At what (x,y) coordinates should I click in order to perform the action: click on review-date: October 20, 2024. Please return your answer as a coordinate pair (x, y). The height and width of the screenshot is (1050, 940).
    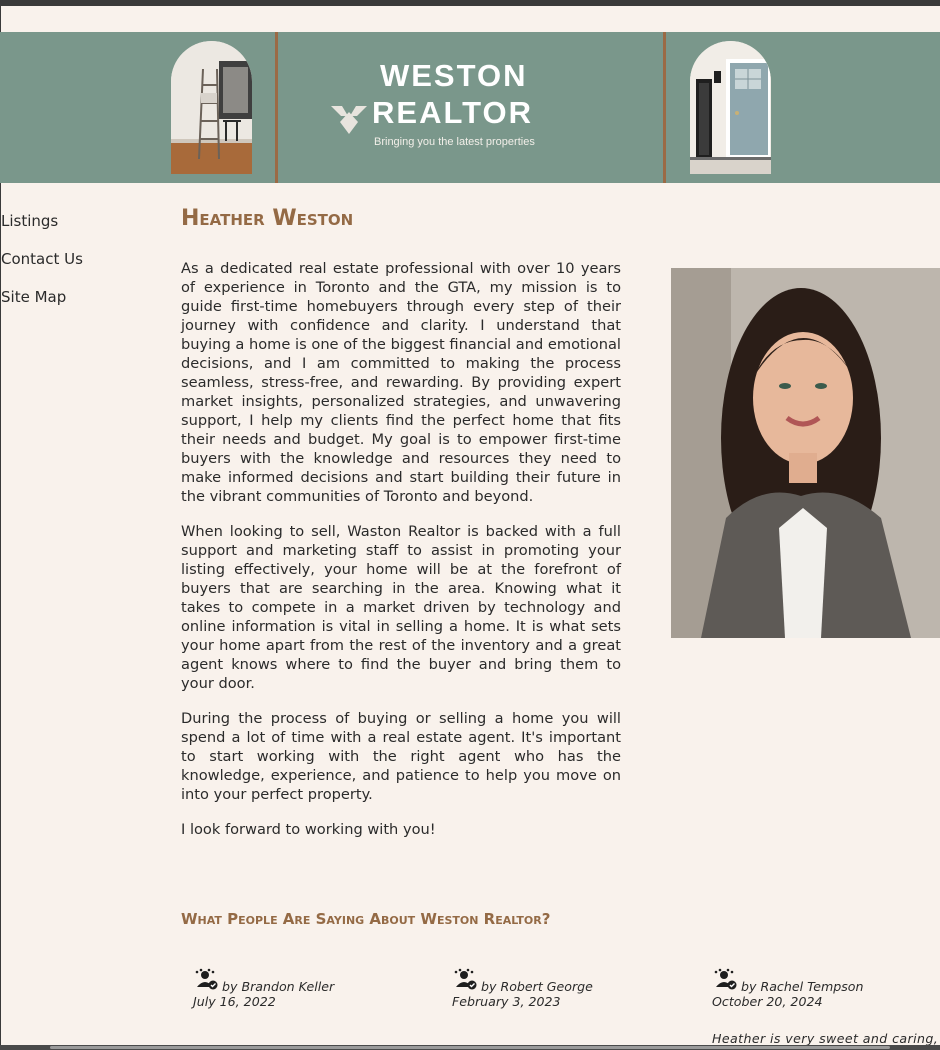
    Looking at the image, I should click on (767, 1001).